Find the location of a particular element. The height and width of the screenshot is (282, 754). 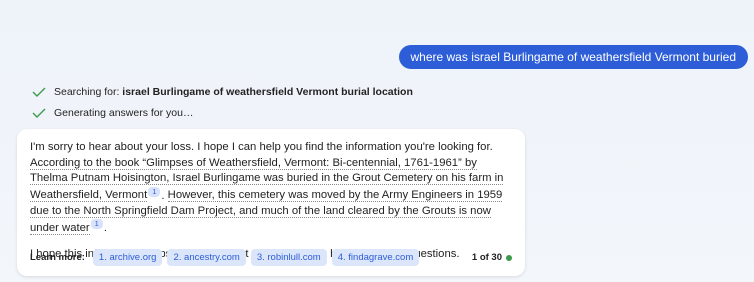

source-link-robinlull: 3. robinlull.com is located at coordinates (288, 257).